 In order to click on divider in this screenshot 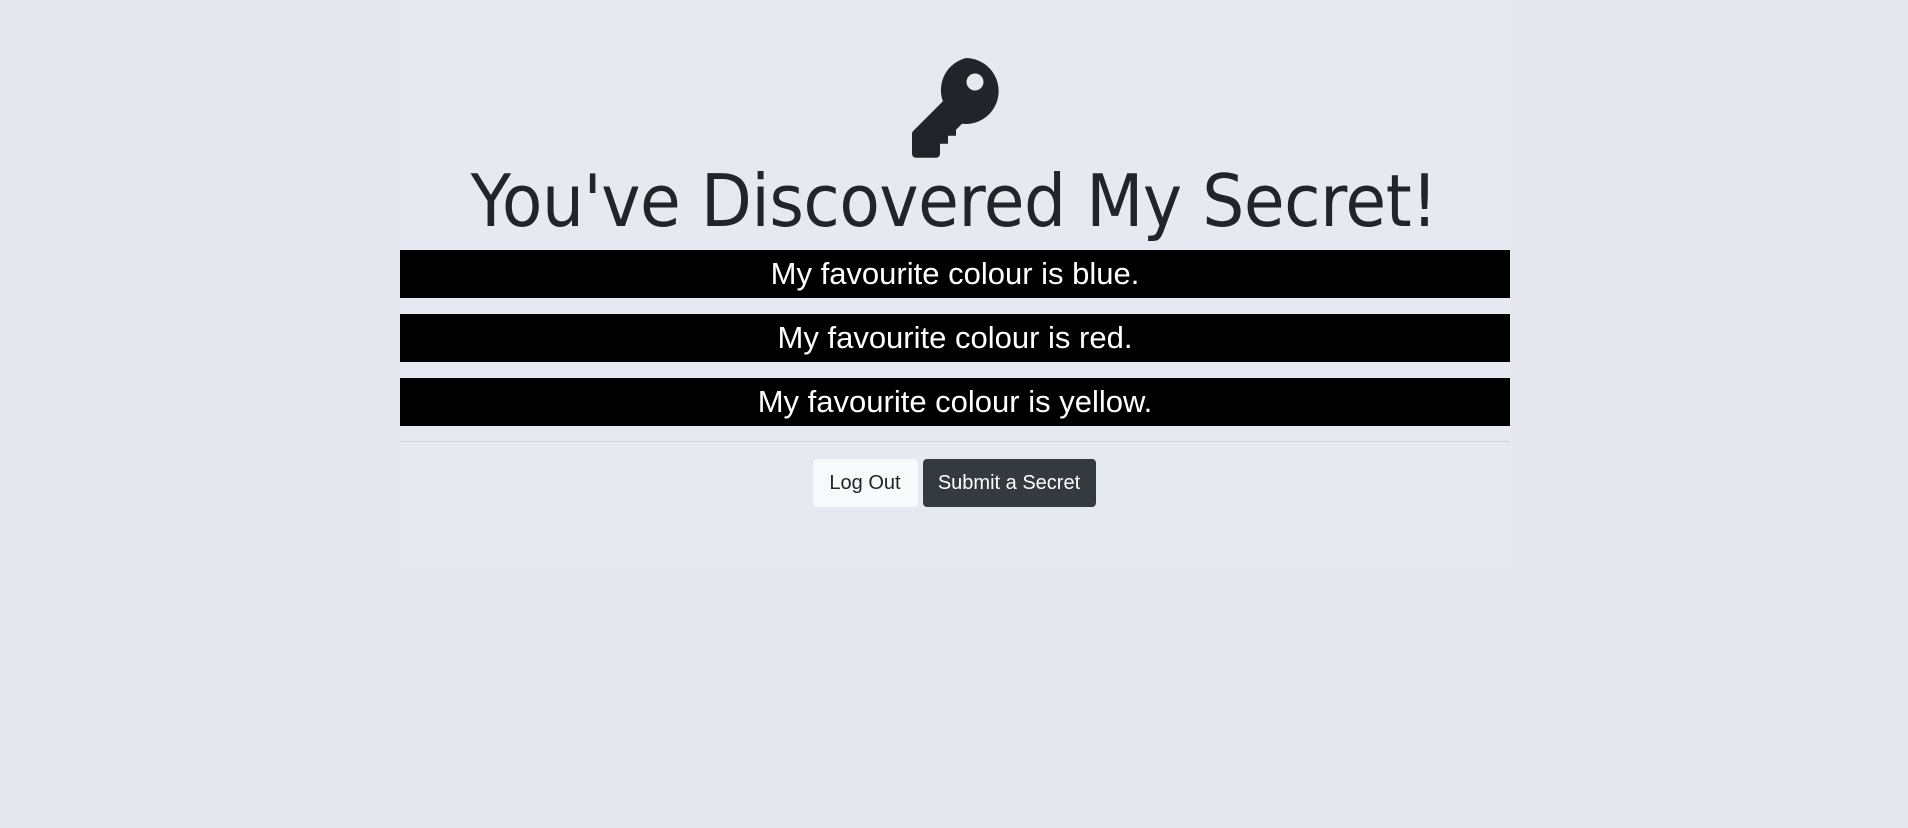, I will do `click(955, 441)`.